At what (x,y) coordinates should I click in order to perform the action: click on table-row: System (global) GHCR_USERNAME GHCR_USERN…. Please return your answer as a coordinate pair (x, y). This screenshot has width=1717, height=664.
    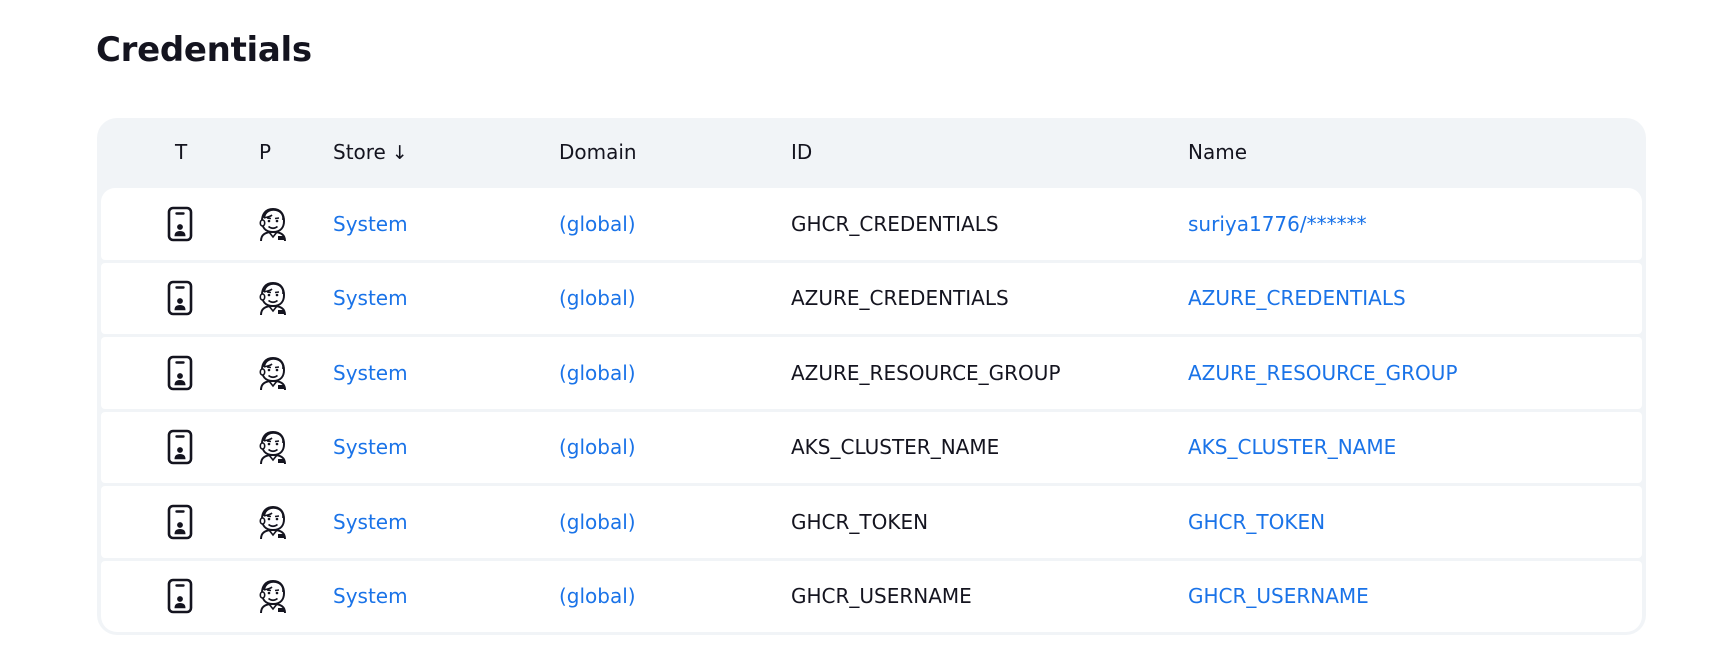
    Looking at the image, I should click on (871, 596).